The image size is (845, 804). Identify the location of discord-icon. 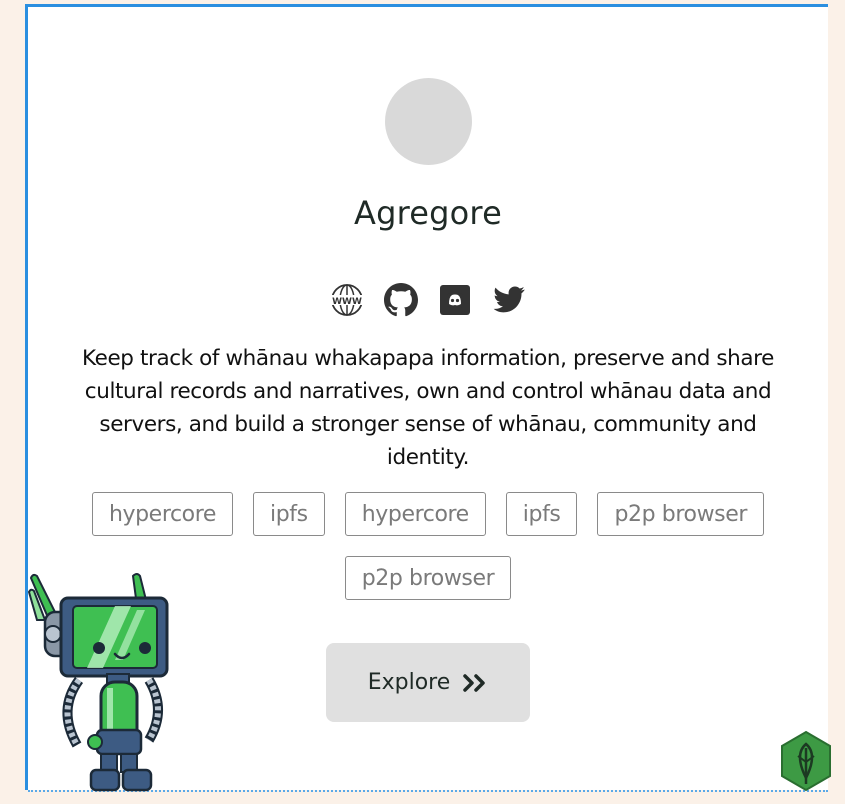
(455, 300).